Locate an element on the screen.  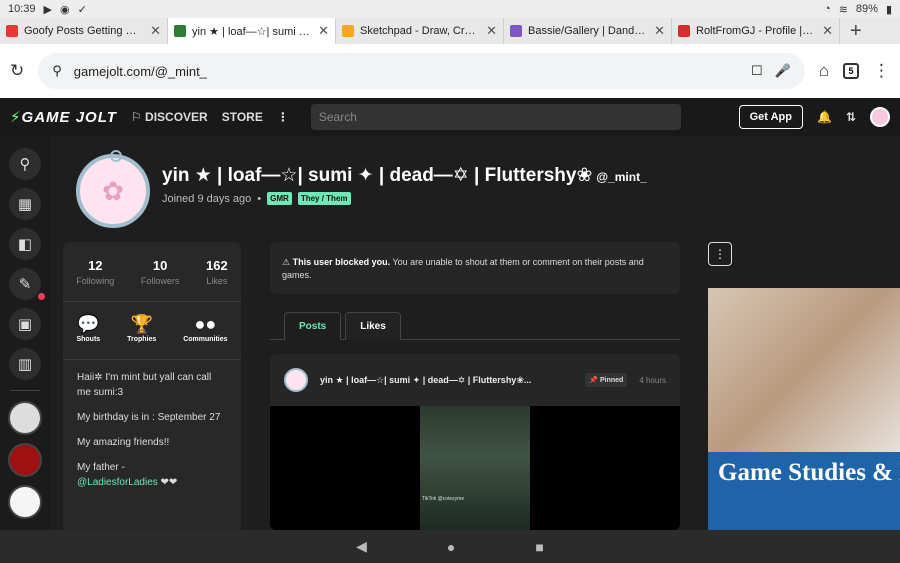
alarm-icon: ◔ is located at coordinates (827, 9).